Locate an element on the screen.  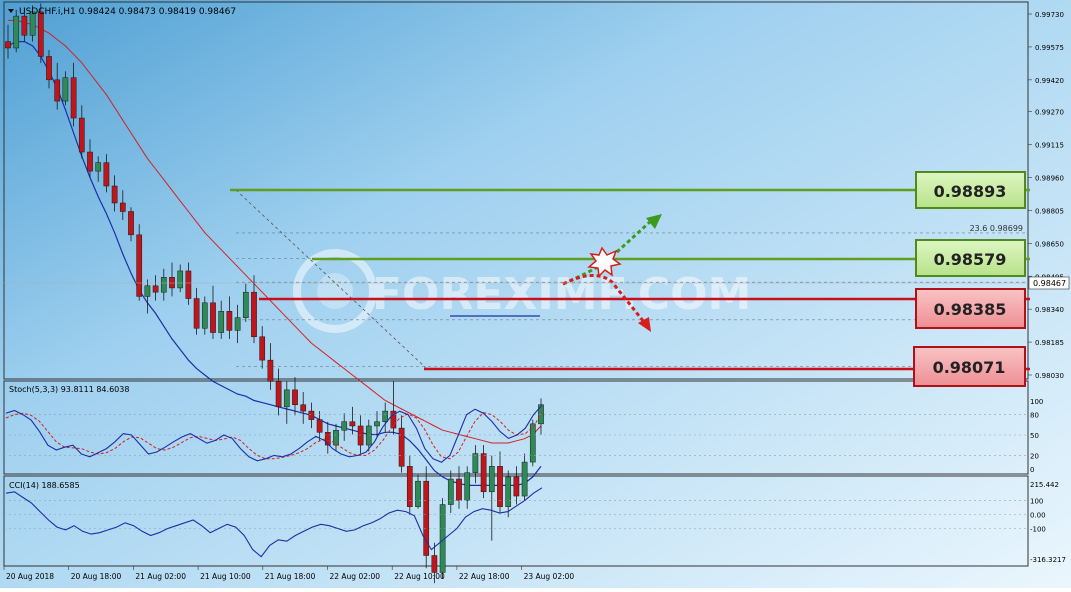
price-axis-label: 0.98340 is located at coordinates (1049, 310).